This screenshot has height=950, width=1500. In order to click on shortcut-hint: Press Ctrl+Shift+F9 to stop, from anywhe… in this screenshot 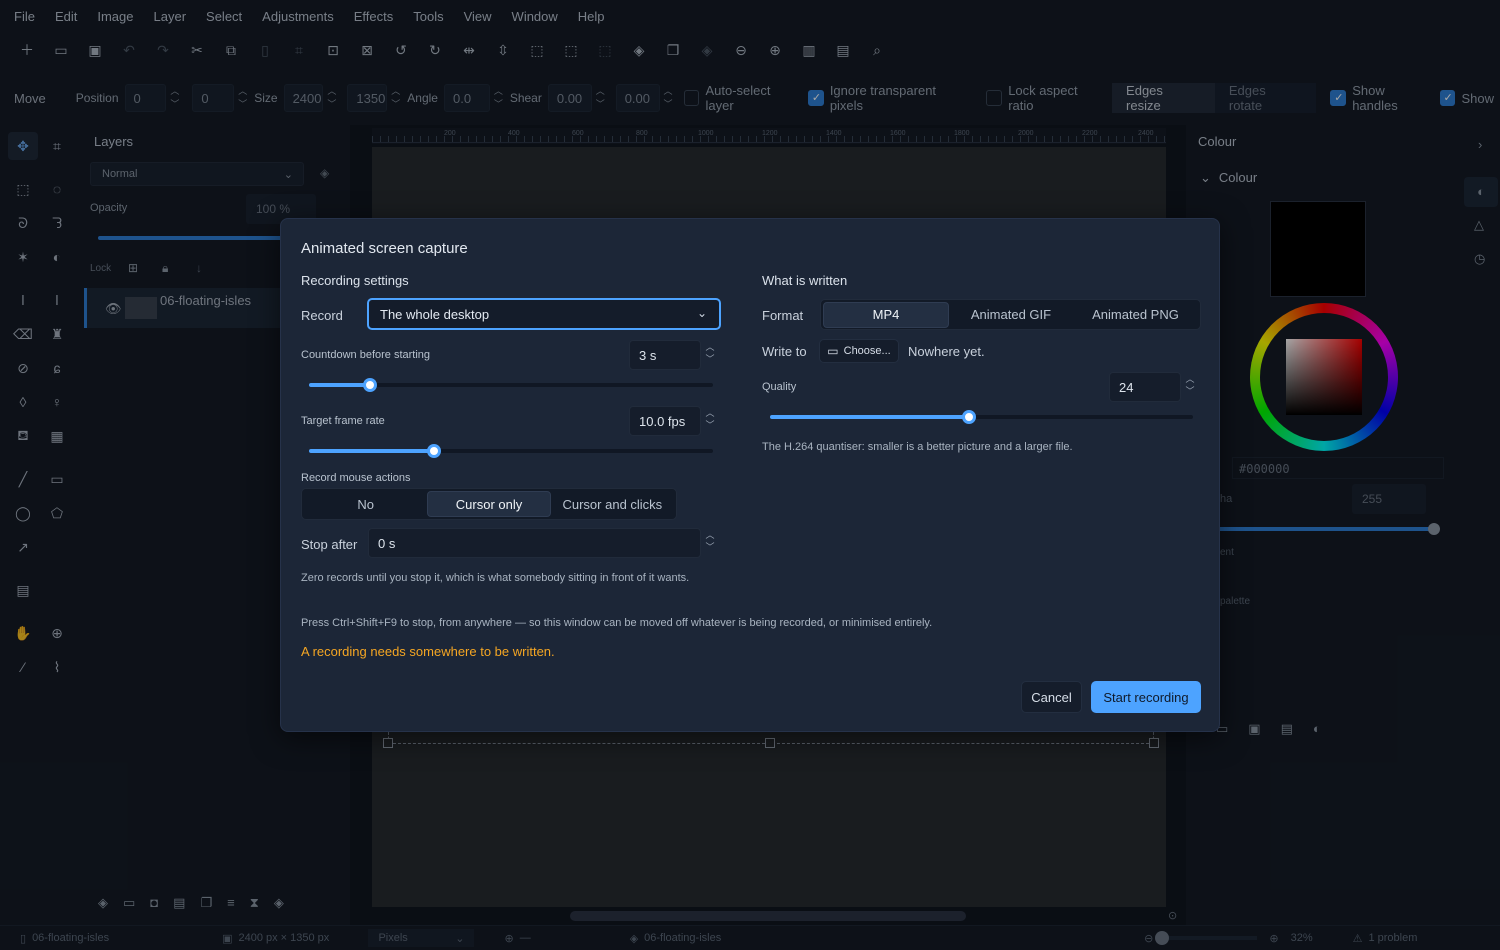, I will do `click(617, 623)`.